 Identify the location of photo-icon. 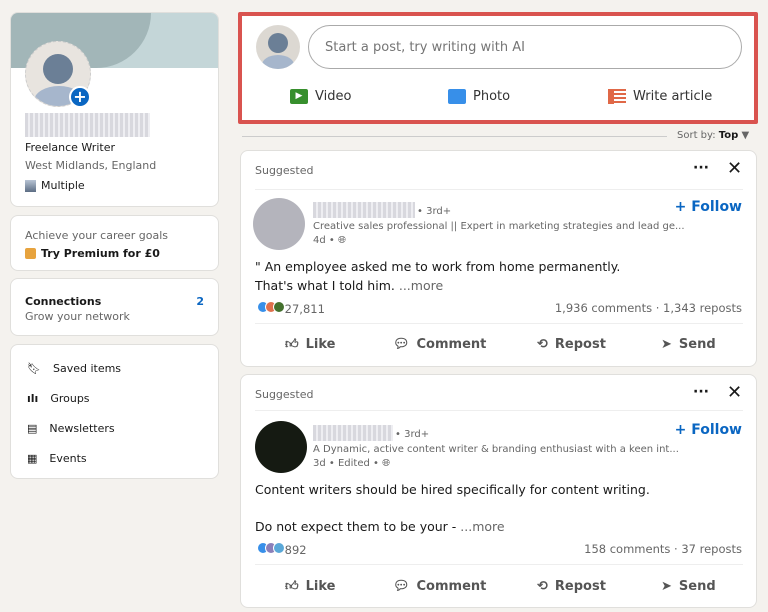
(457, 96).